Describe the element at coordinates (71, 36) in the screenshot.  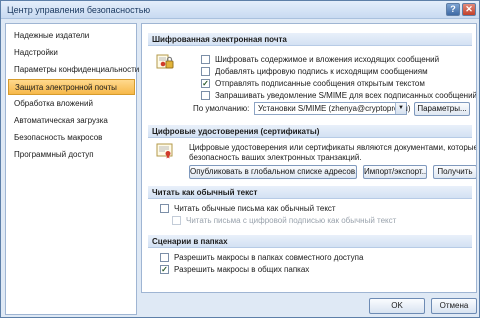
I see `sidebar-item-trusted-publishers: Надежные издатели` at that location.